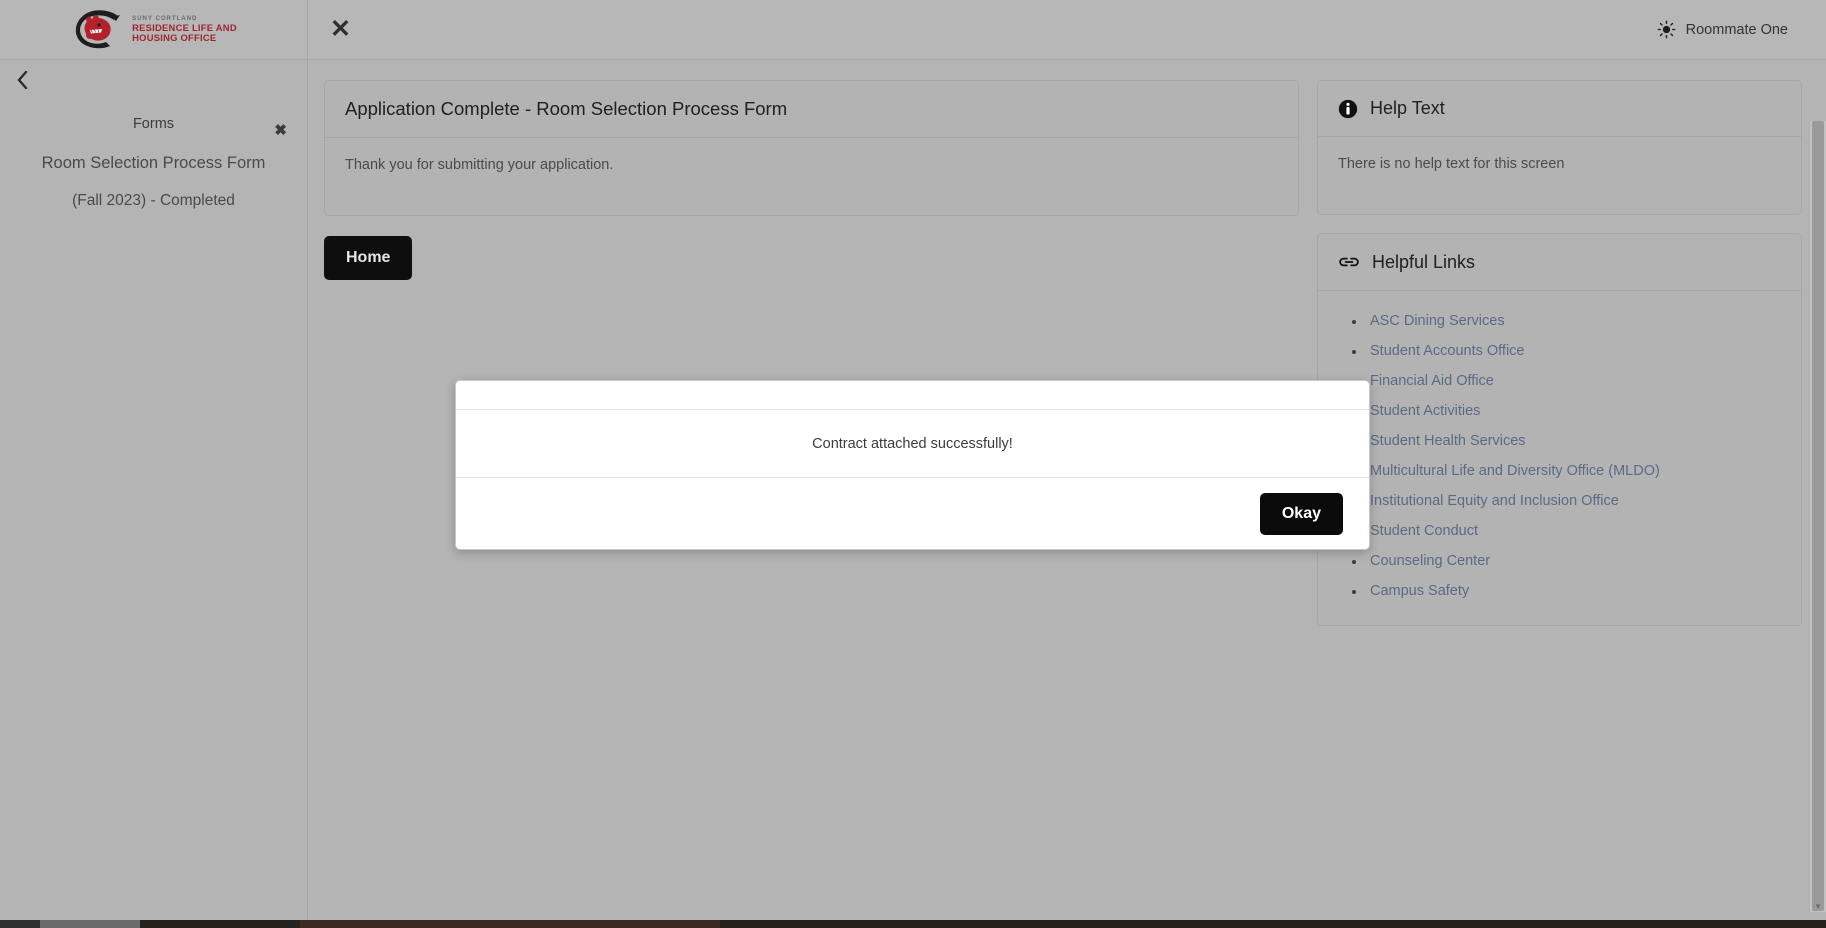 Image resolution: width=1826 pixels, height=928 pixels. What do you see at coordinates (153, 124) in the screenshot?
I see `sidebar-heading: Forms` at bounding box center [153, 124].